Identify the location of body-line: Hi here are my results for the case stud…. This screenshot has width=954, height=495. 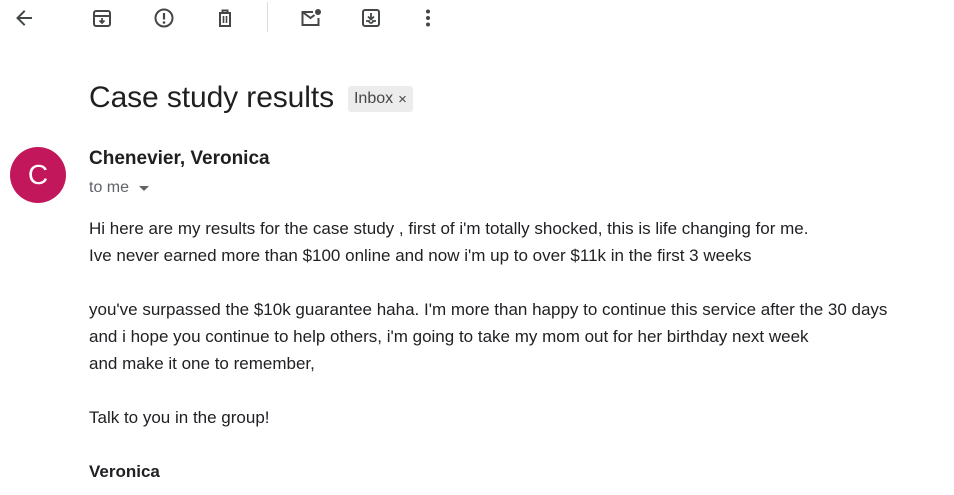
(449, 228).